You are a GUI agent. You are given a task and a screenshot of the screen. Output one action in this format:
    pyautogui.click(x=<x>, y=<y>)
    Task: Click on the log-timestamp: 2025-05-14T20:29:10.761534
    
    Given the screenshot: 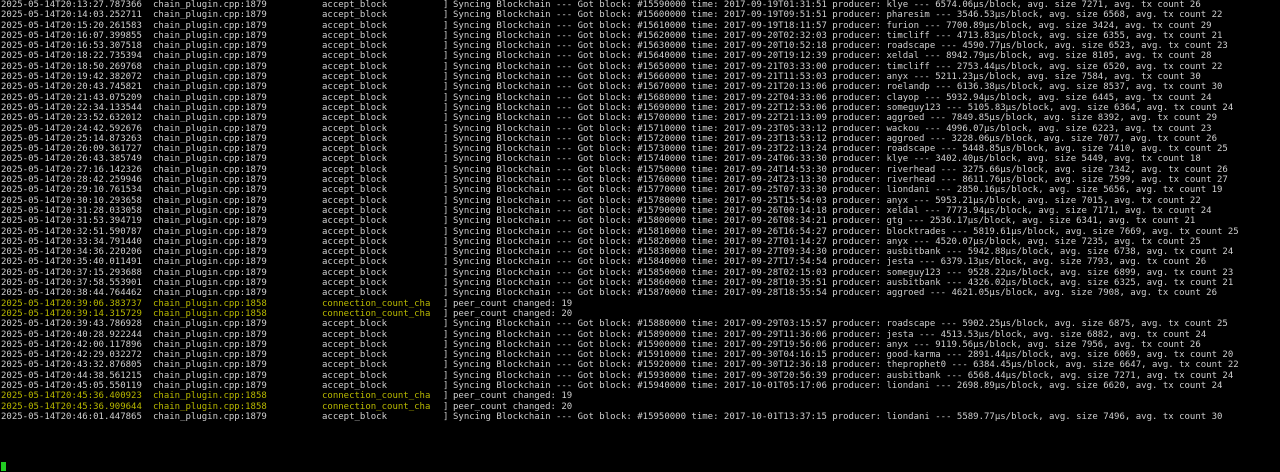 What is the action you would take?
    pyautogui.click(x=71, y=190)
    